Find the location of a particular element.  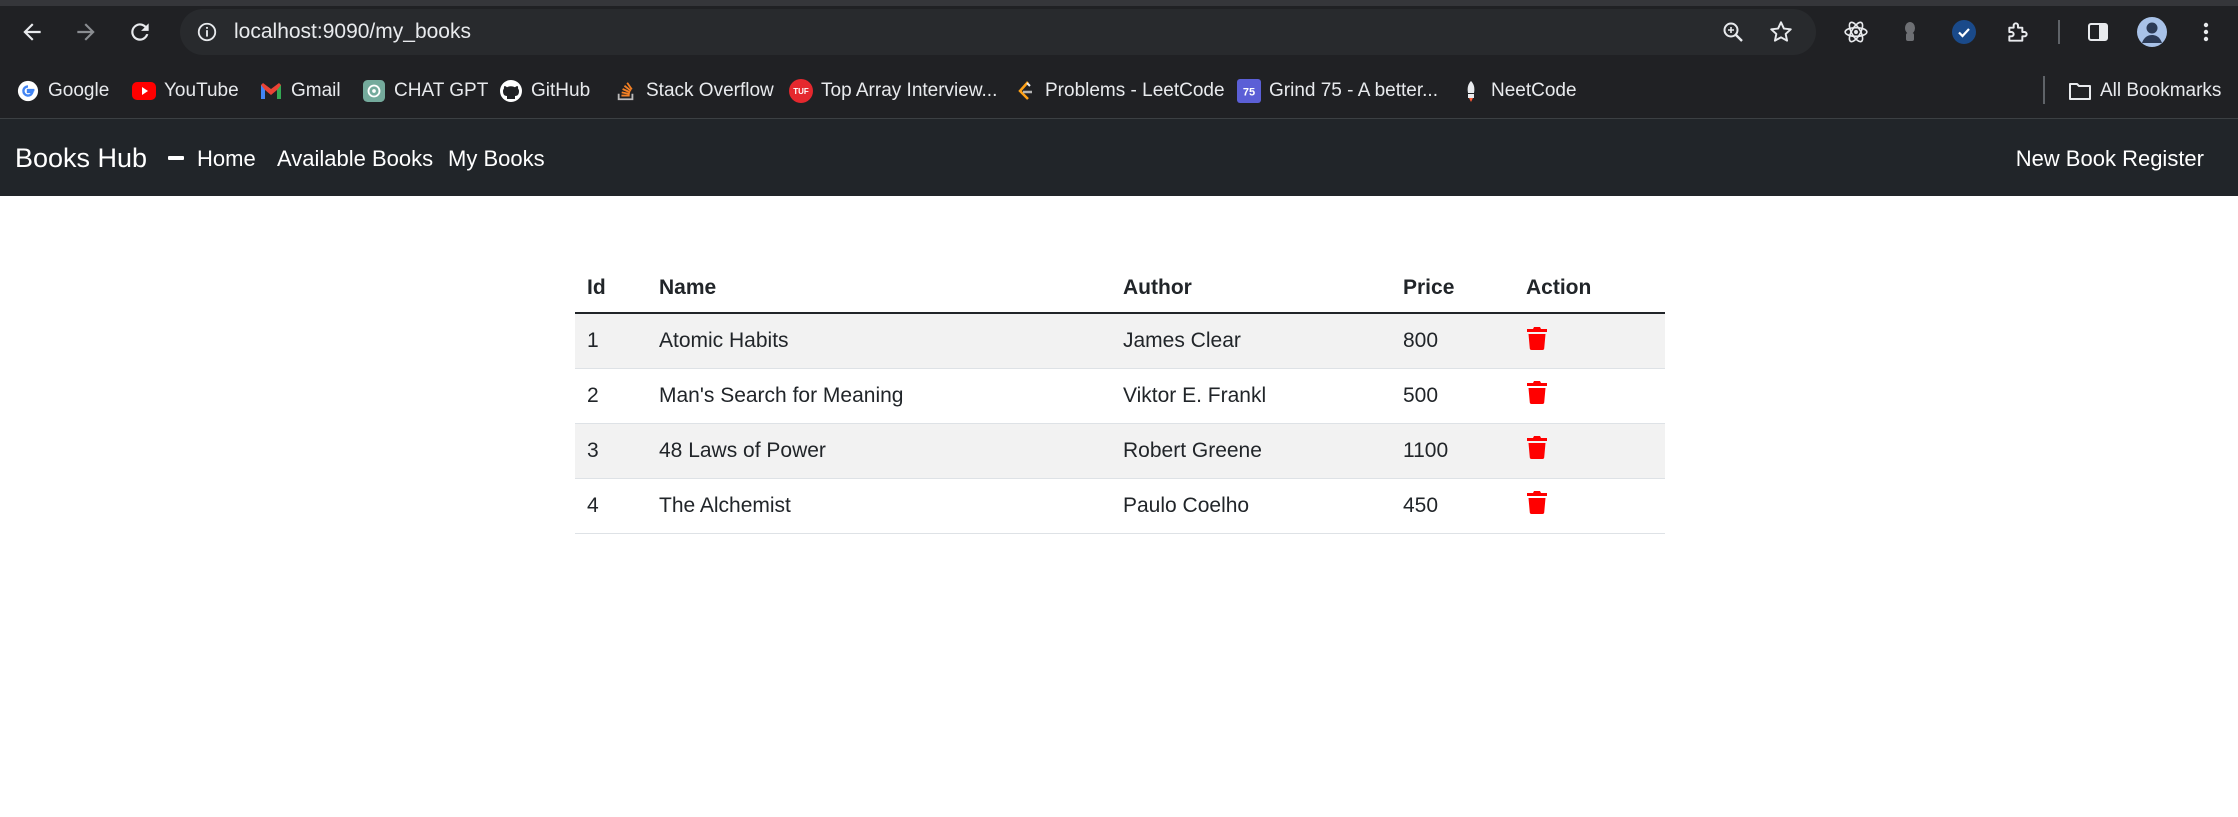

bookmark-label: Stack Overflow is located at coordinates (710, 90).